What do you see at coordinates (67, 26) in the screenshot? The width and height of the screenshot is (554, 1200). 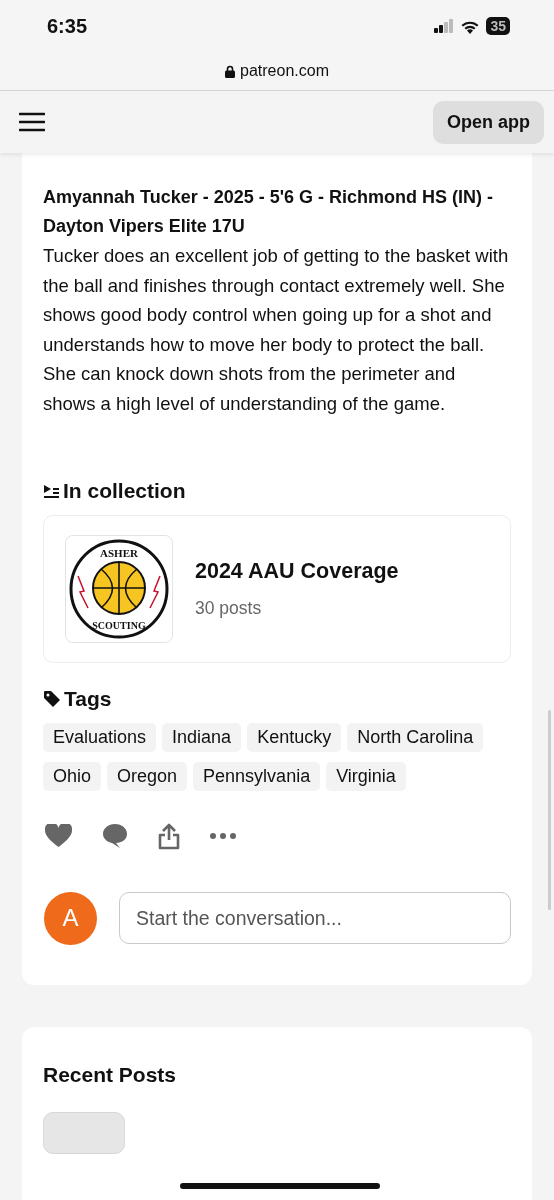 I see `status-time: 6:35` at bounding box center [67, 26].